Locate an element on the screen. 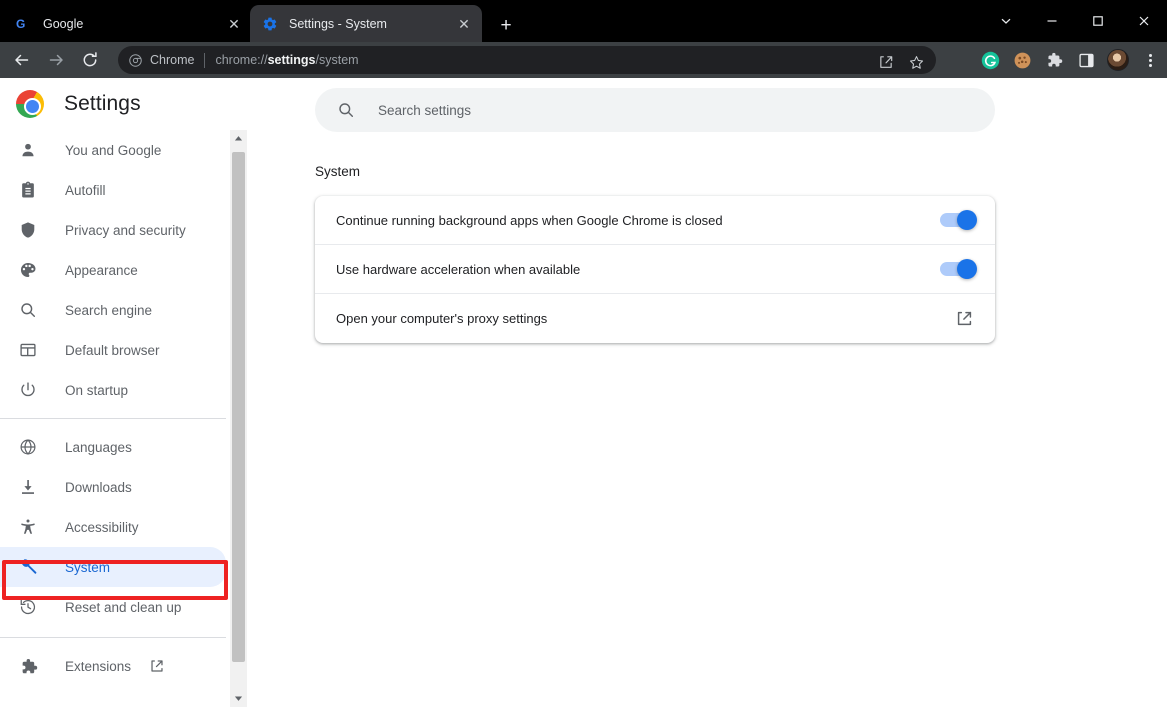 The height and width of the screenshot is (707, 1167). row-proxy-settings: Open your computer's proxy settings is located at coordinates (655, 318).